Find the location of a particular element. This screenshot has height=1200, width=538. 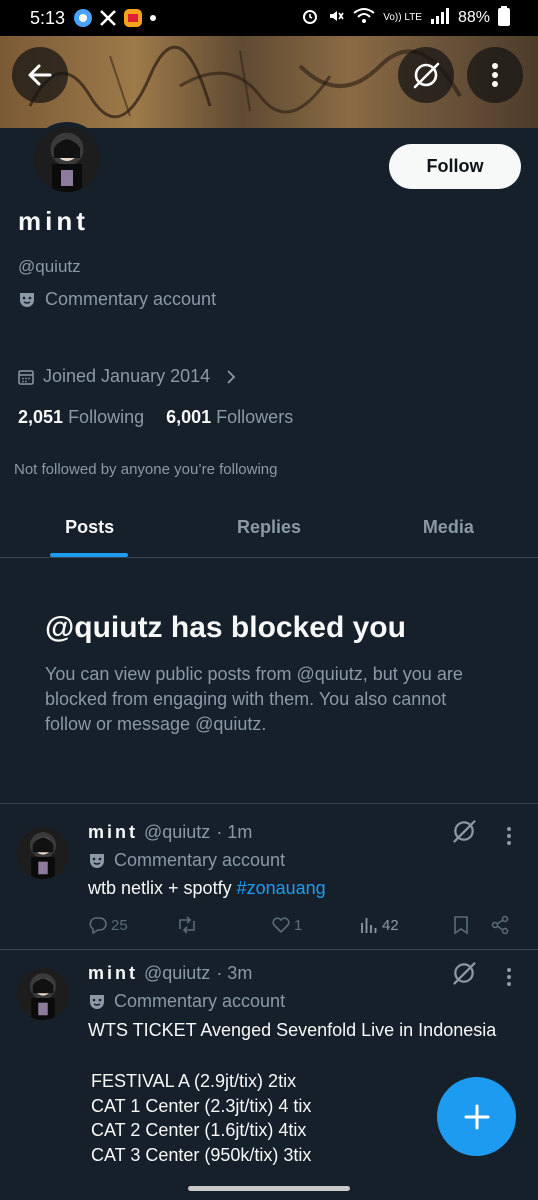

alarm-icon is located at coordinates (310, 18).